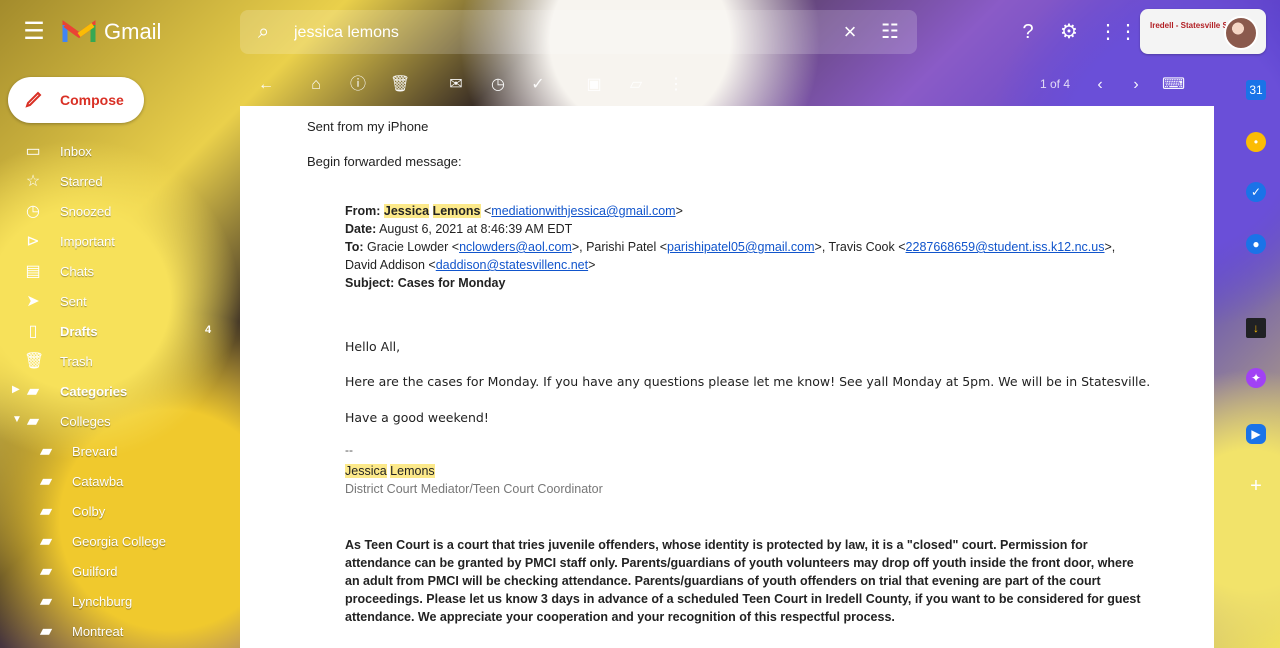  What do you see at coordinates (1028, 32) in the screenshot?
I see `help-icon: ?` at bounding box center [1028, 32].